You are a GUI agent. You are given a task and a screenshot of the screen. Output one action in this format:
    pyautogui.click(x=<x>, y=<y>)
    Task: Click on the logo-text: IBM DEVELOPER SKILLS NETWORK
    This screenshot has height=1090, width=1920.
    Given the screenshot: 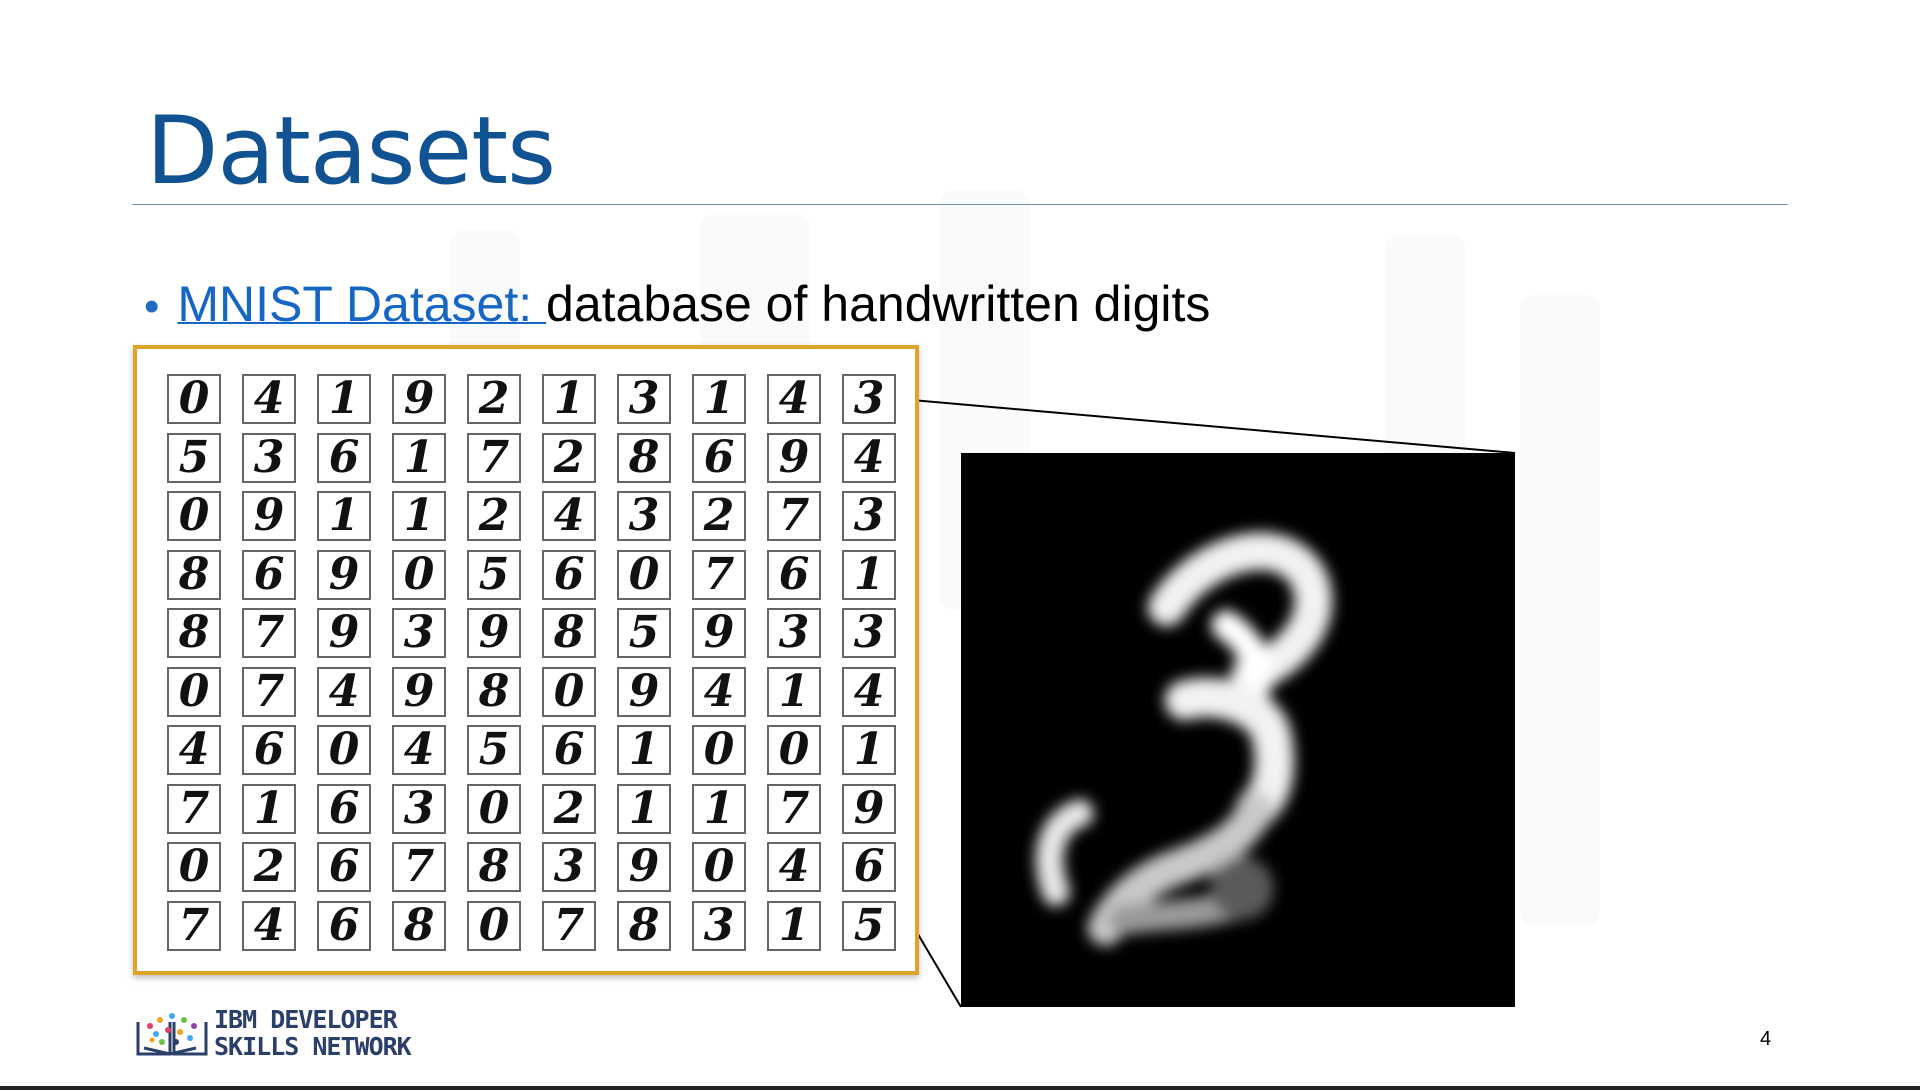 What is the action you would take?
    pyautogui.click(x=313, y=1033)
    